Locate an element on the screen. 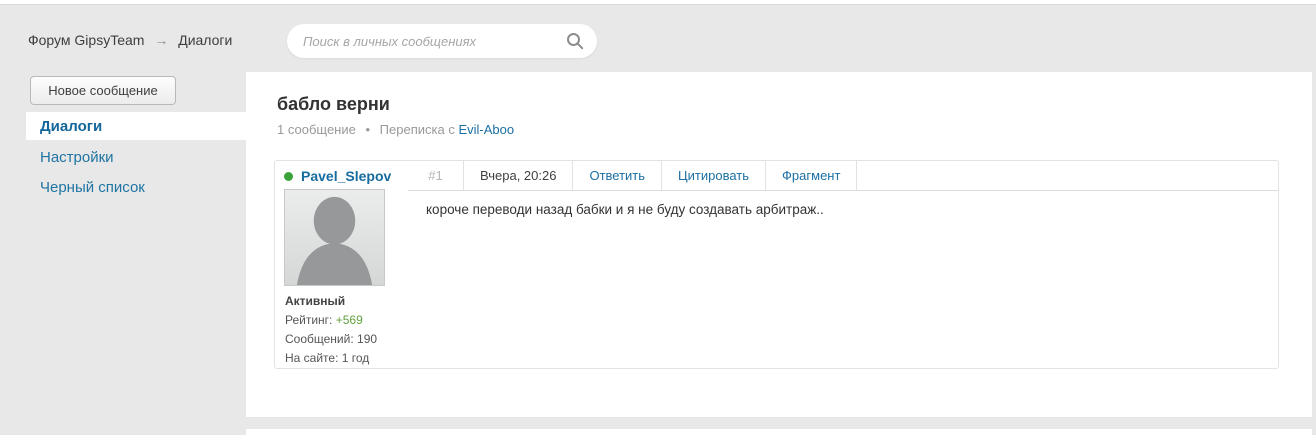  fragment-button: Фрагмент is located at coordinates (810, 175).